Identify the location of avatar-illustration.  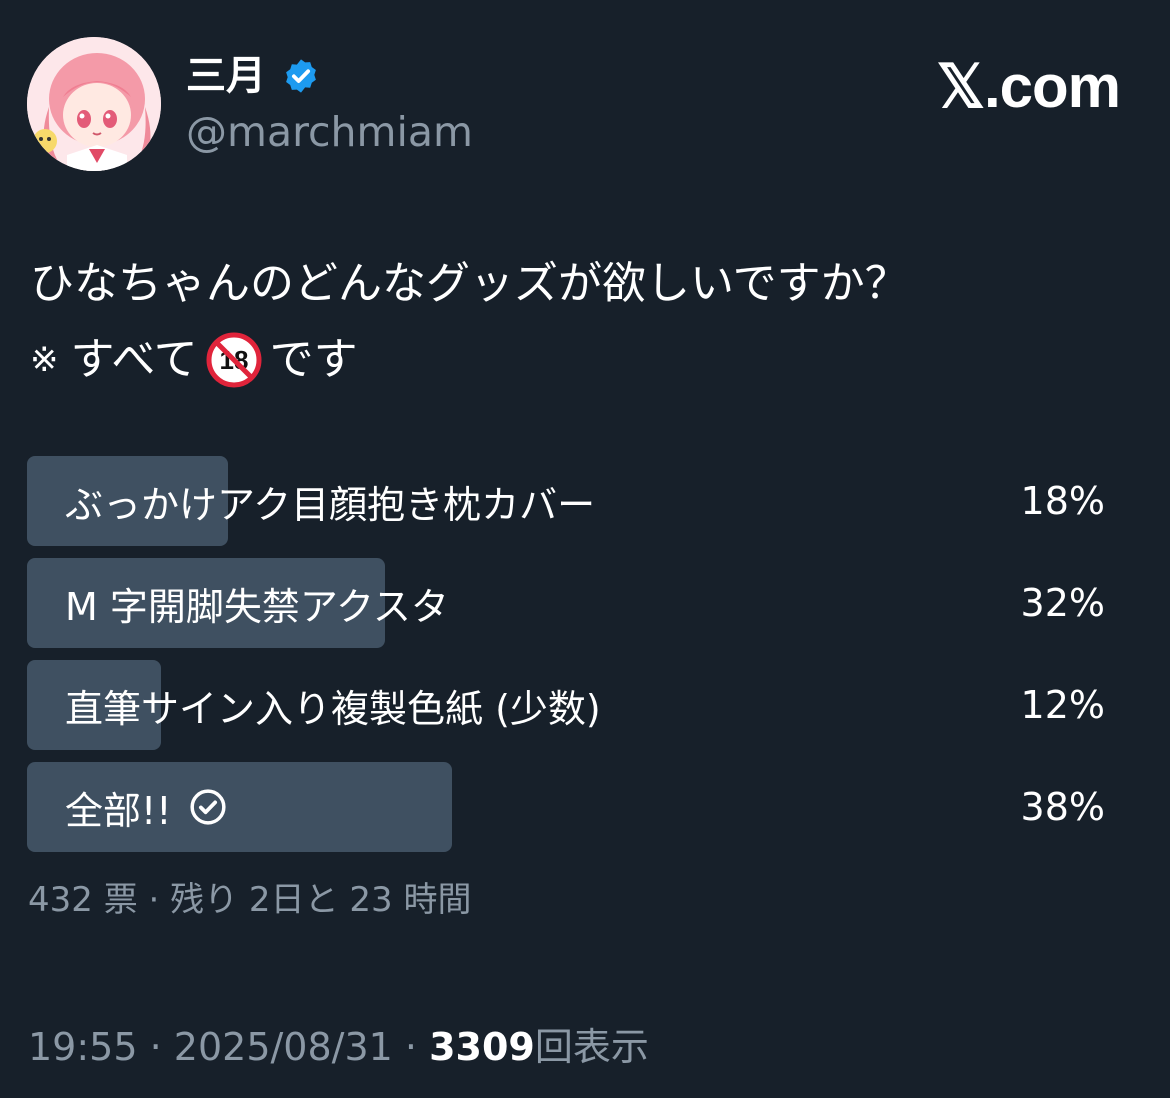
(94, 104).